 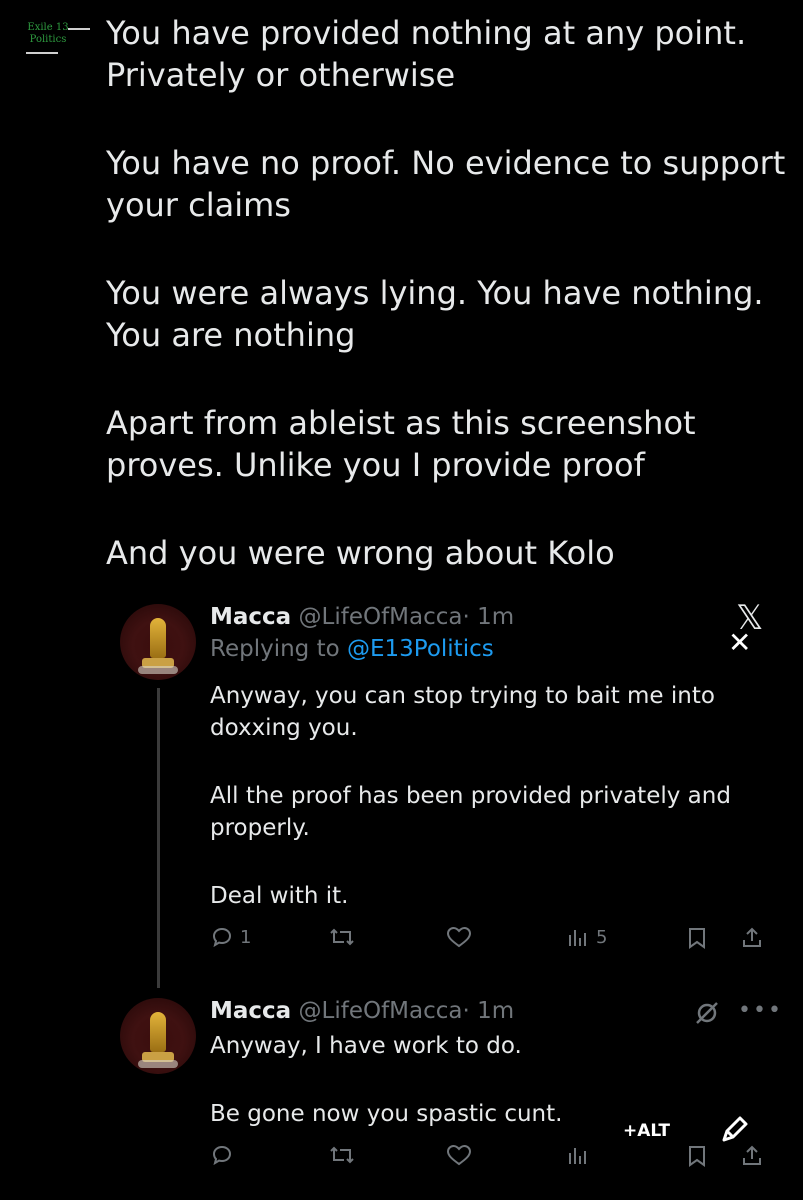 What do you see at coordinates (48, 39) in the screenshot?
I see `watermark-line-2: Politics` at bounding box center [48, 39].